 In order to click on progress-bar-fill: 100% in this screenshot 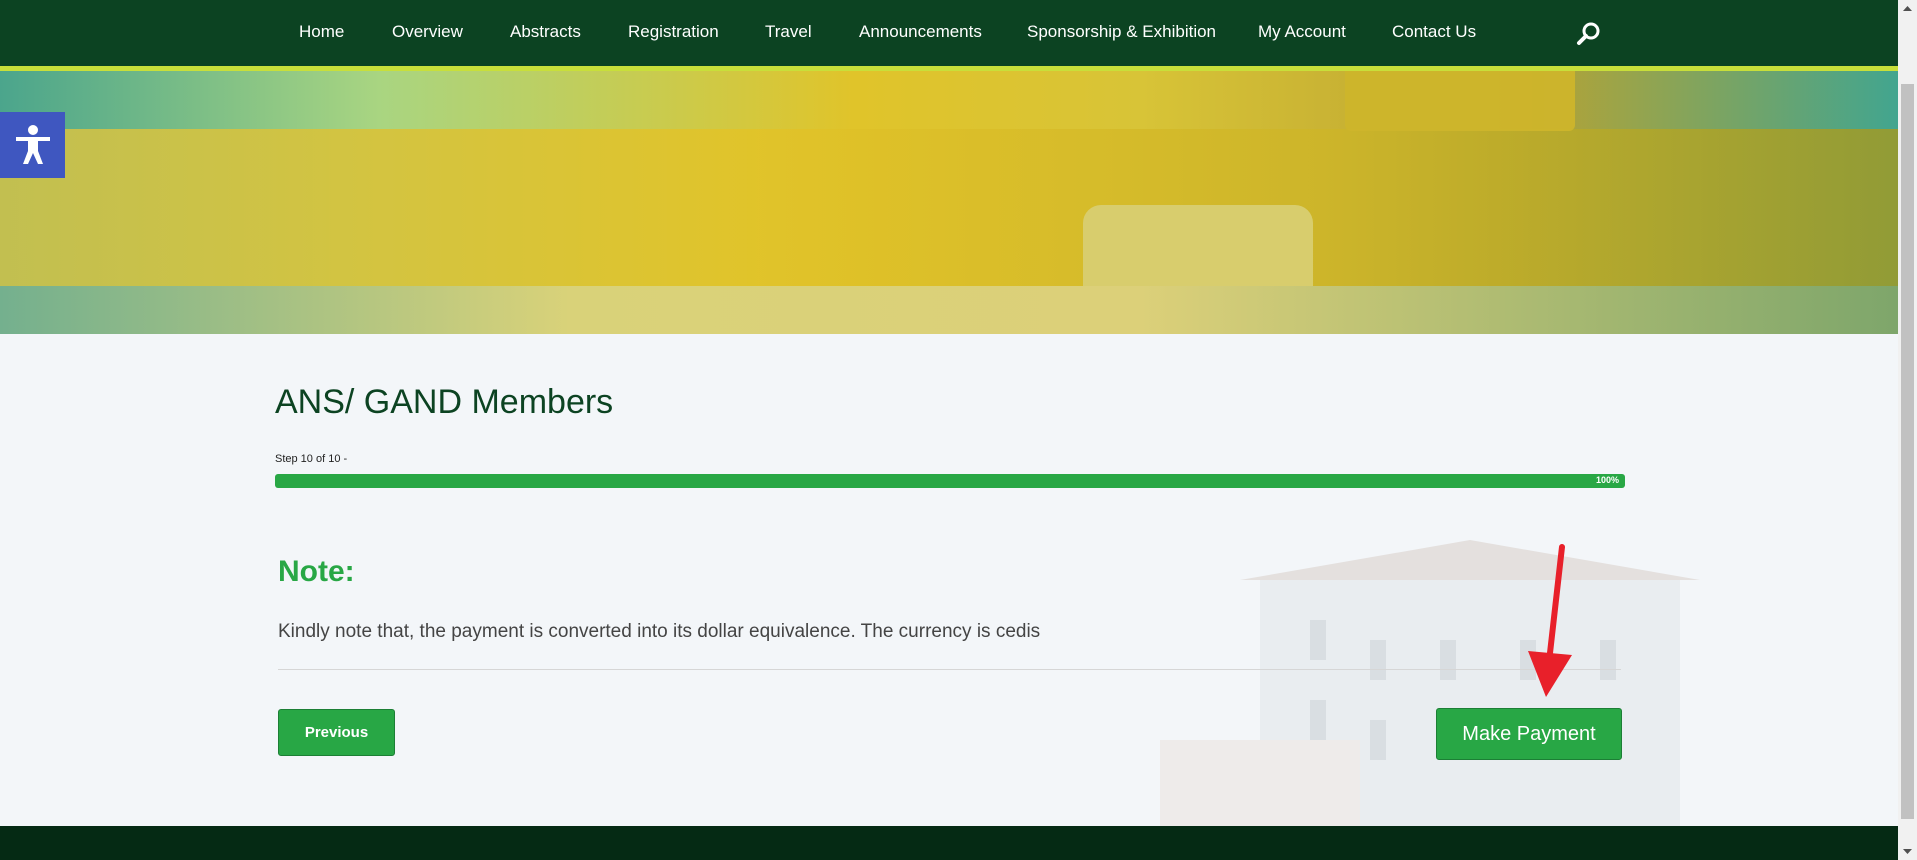, I will do `click(950, 481)`.